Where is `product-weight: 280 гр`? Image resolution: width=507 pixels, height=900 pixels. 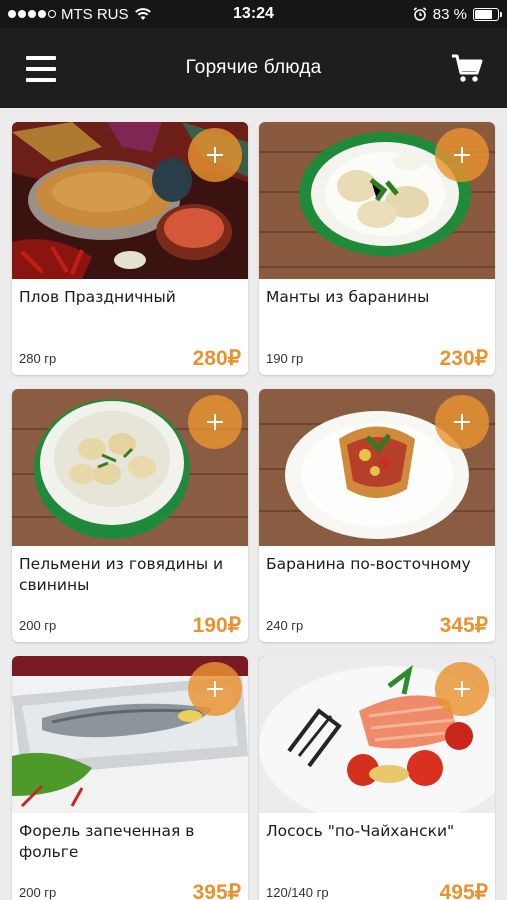 product-weight: 280 гр is located at coordinates (38, 358).